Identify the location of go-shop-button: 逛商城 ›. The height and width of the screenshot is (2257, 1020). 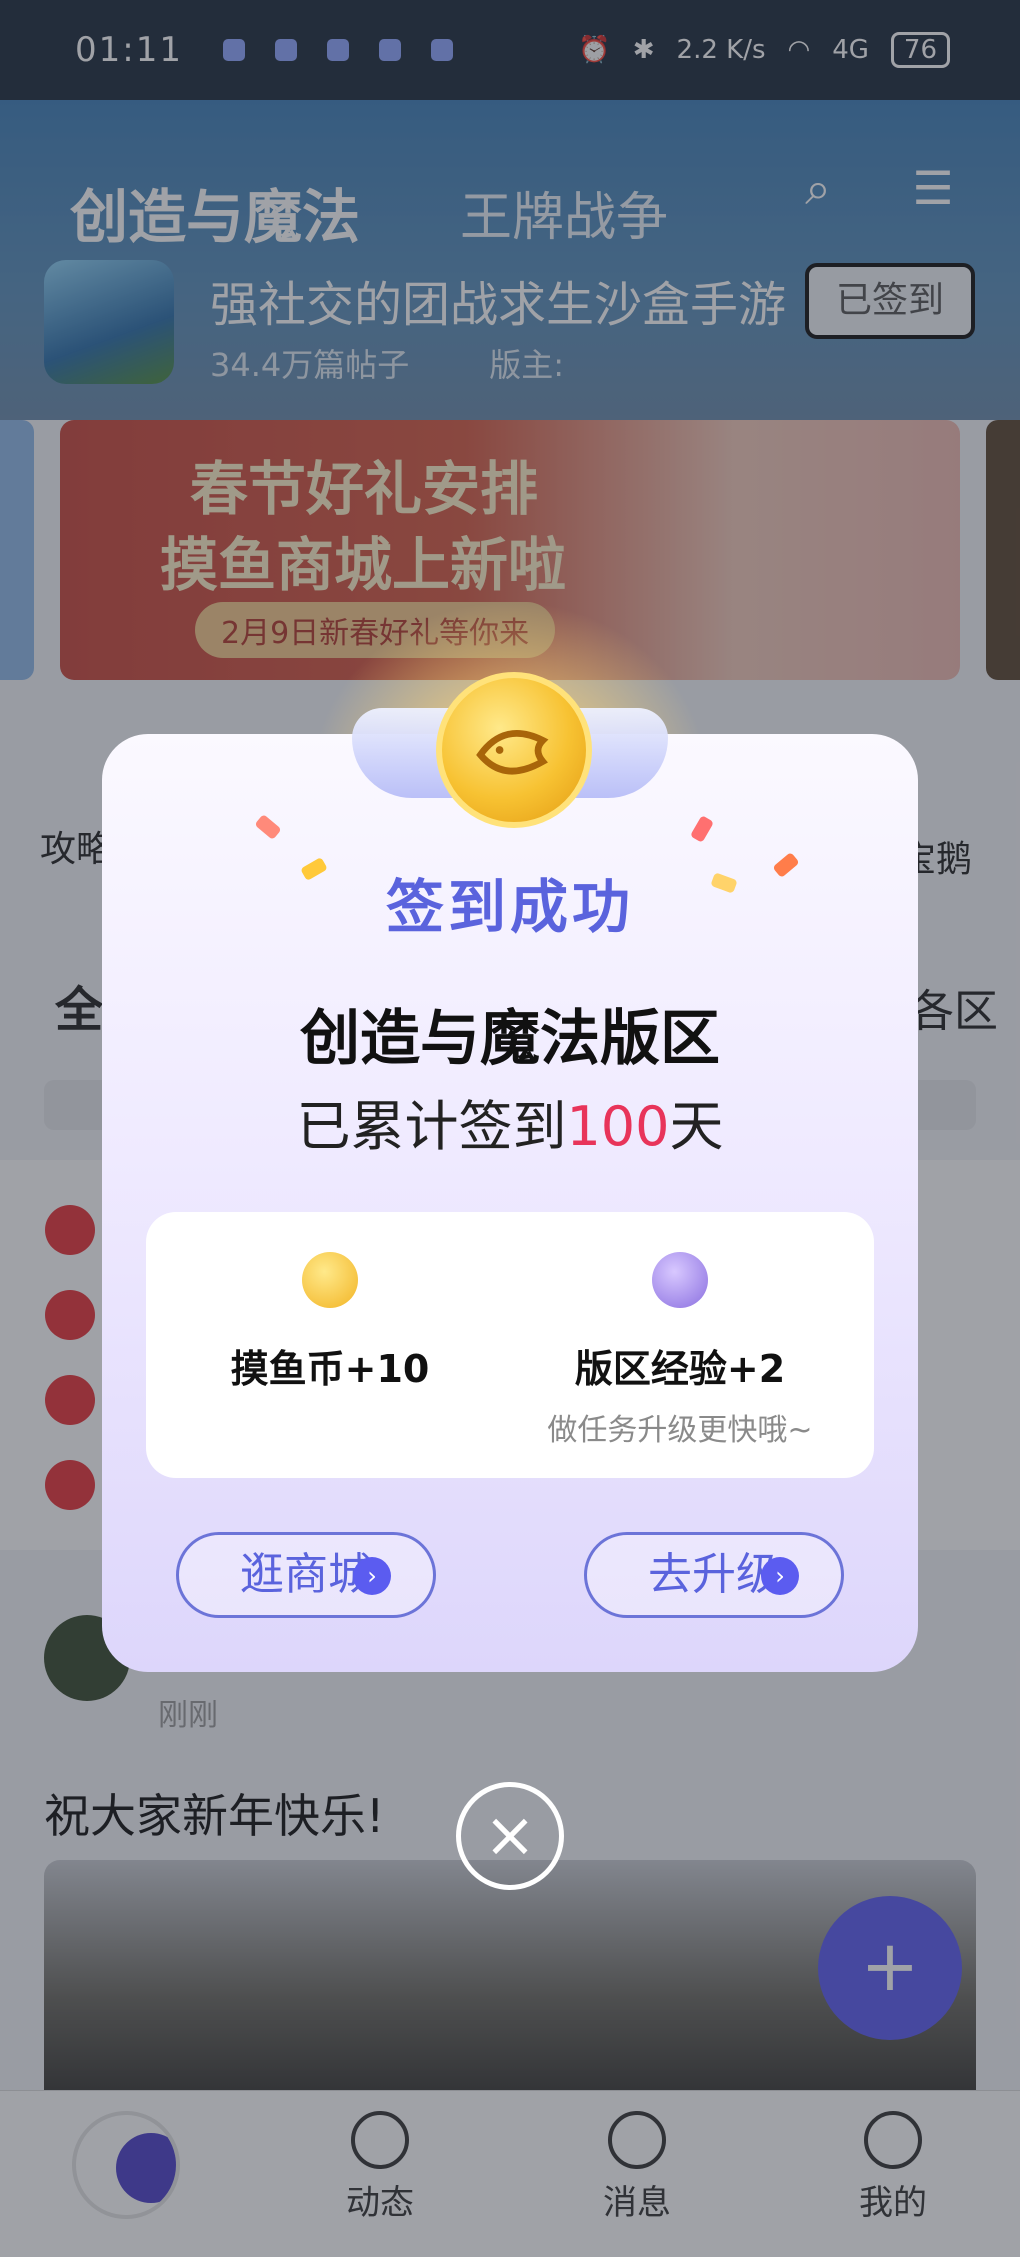
(306, 1575).